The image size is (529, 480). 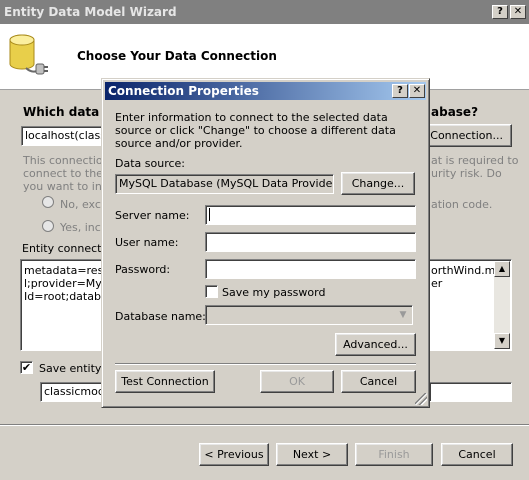 I want to click on dialog-divider, so click(x=265, y=364).